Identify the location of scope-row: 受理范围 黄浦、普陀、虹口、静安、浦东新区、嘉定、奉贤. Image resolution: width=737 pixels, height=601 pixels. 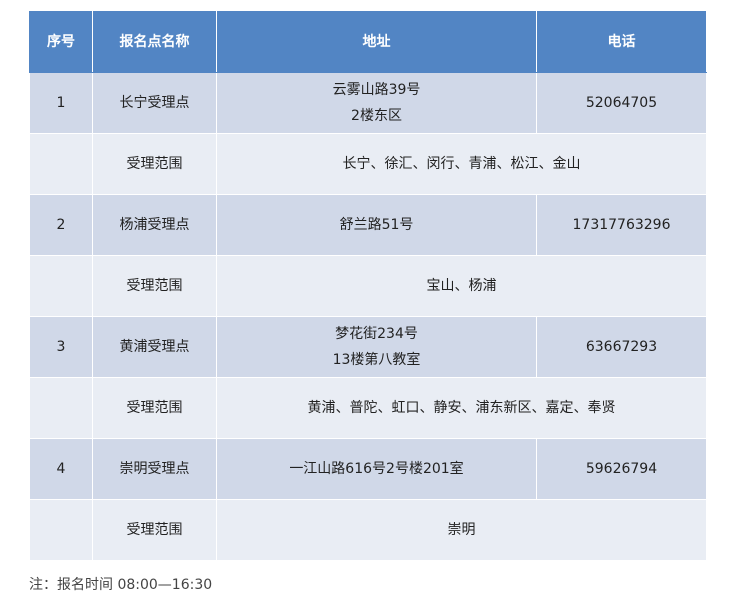
(368, 408).